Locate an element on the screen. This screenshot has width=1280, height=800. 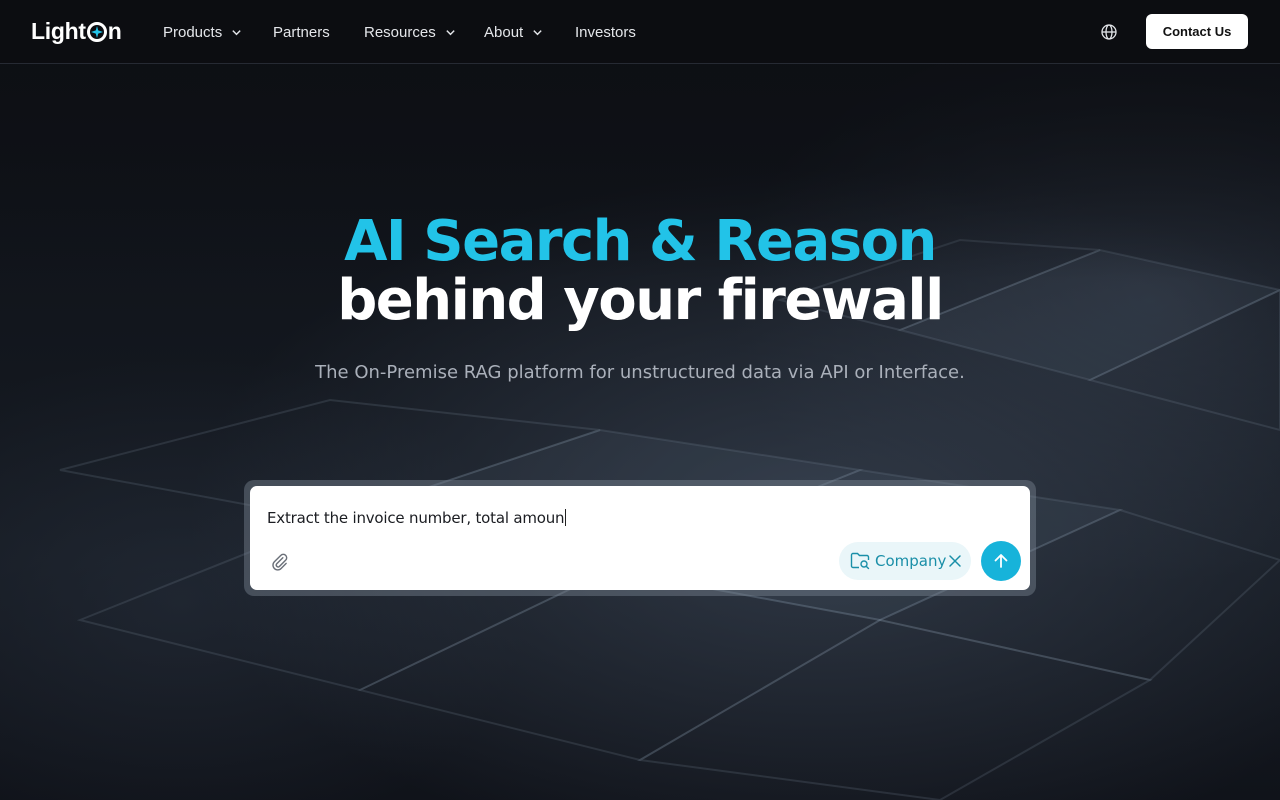
nav-item-label: Products is located at coordinates (193, 32).